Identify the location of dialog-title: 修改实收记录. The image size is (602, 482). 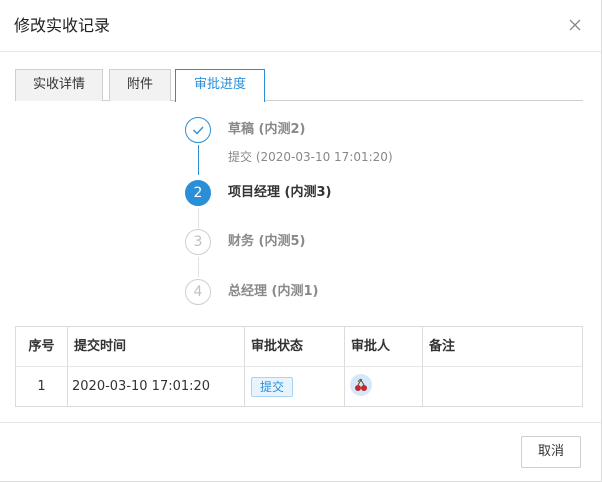
(62, 25).